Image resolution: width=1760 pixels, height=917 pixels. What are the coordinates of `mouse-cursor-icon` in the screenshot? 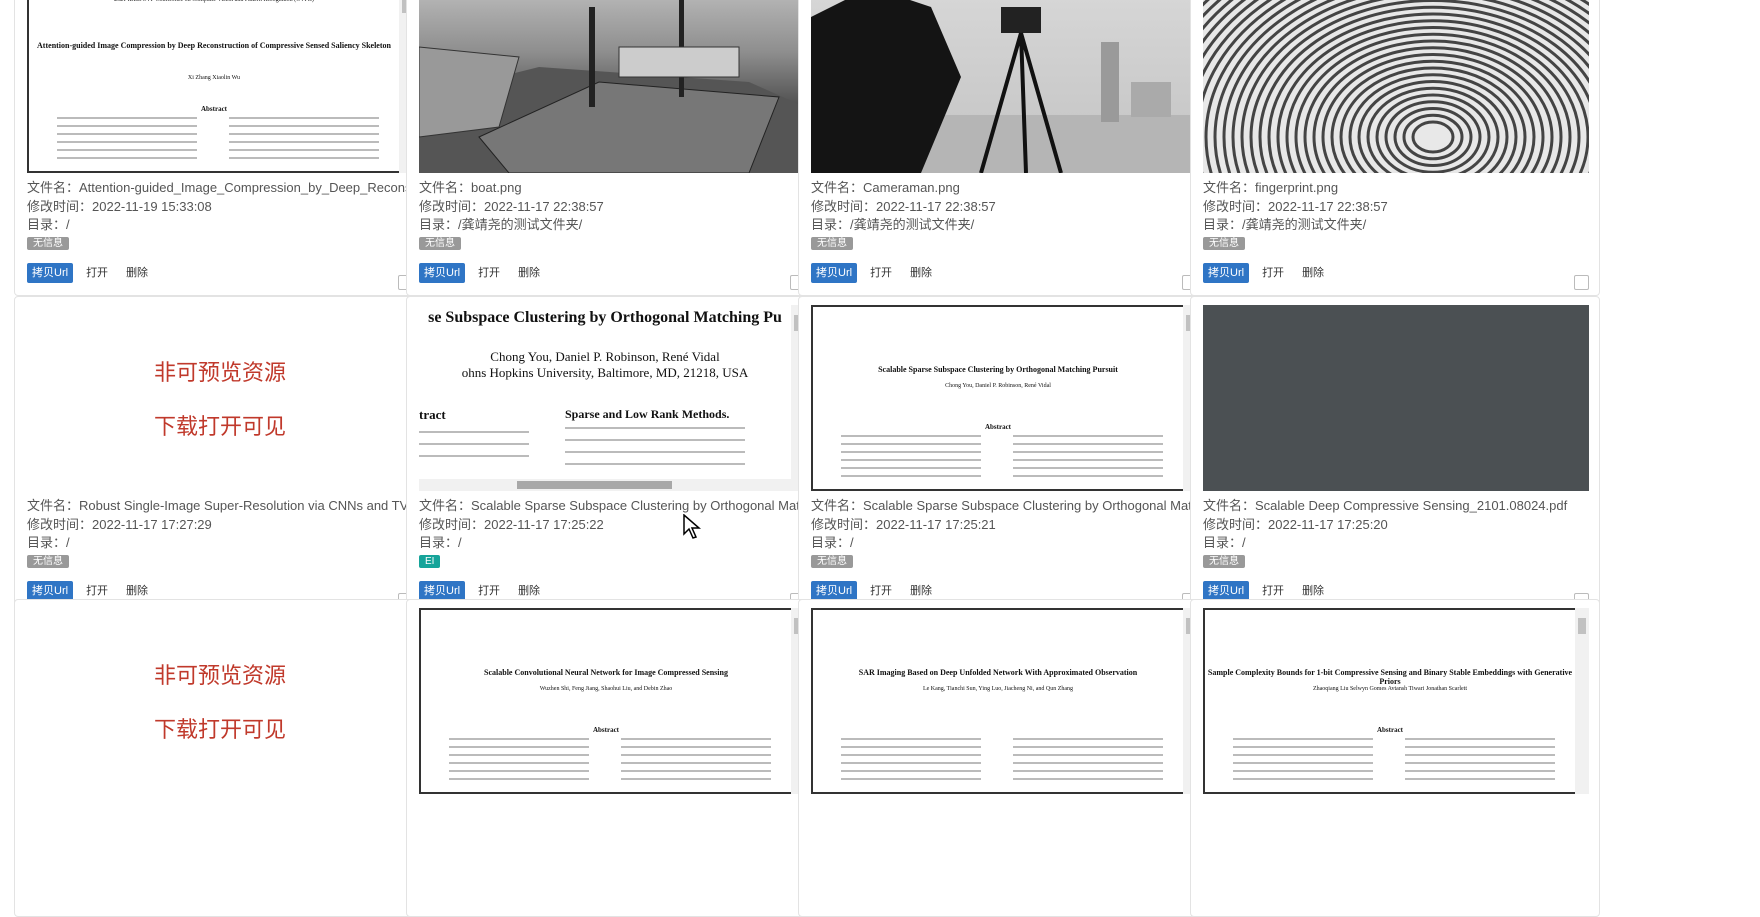 It's located at (693, 529).